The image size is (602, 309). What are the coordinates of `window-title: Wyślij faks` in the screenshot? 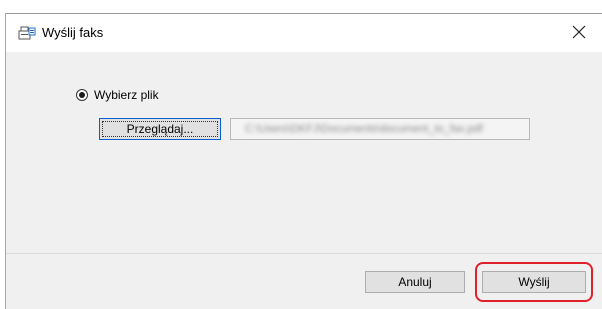 It's located at (73, 32).